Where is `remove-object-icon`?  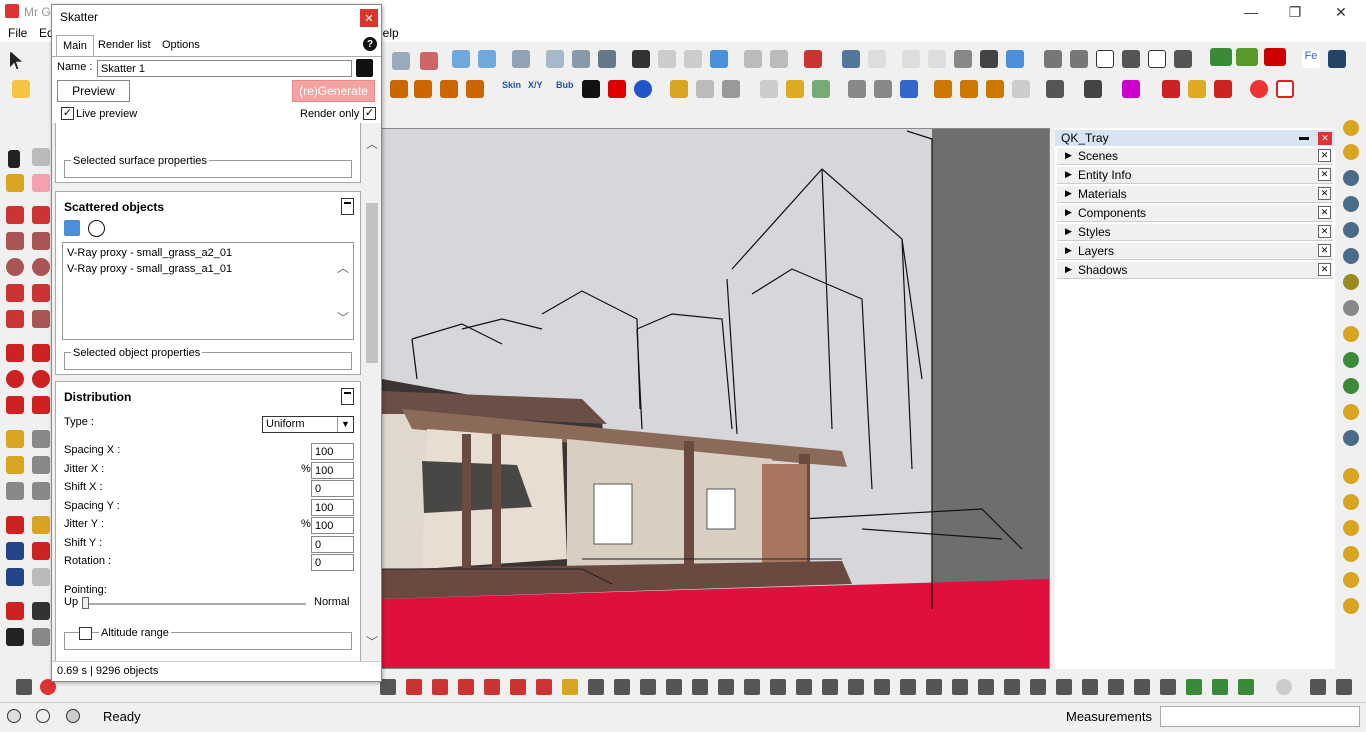 remove-object-icon is located at coordinates (96, 228).